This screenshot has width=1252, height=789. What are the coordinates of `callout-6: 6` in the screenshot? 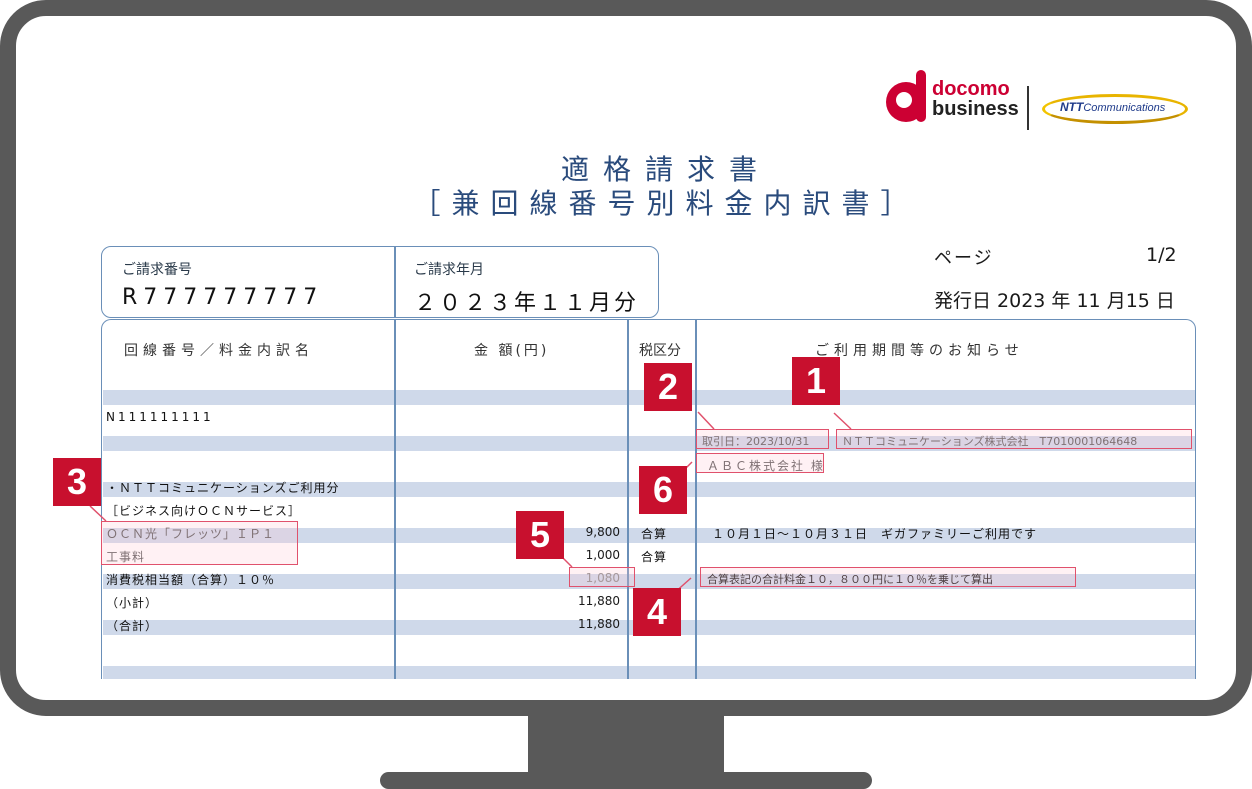 It's located at (663, 490).